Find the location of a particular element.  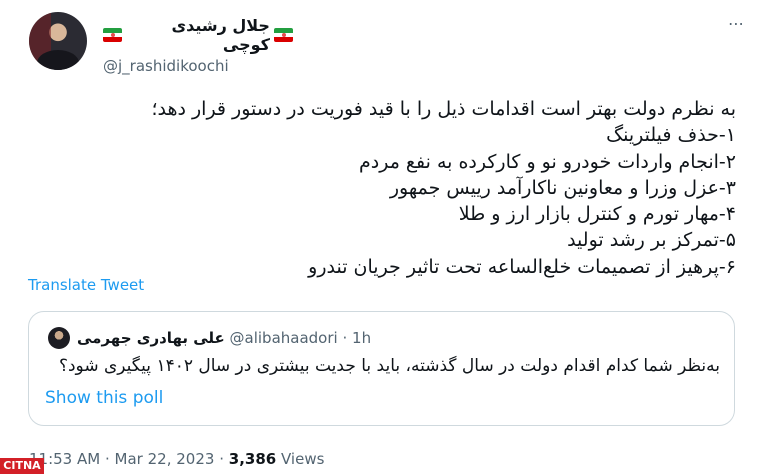

quote-author-meta: علی بهادری جهرمی @alibahaadori · 1h is located at coordinates (224, 338).